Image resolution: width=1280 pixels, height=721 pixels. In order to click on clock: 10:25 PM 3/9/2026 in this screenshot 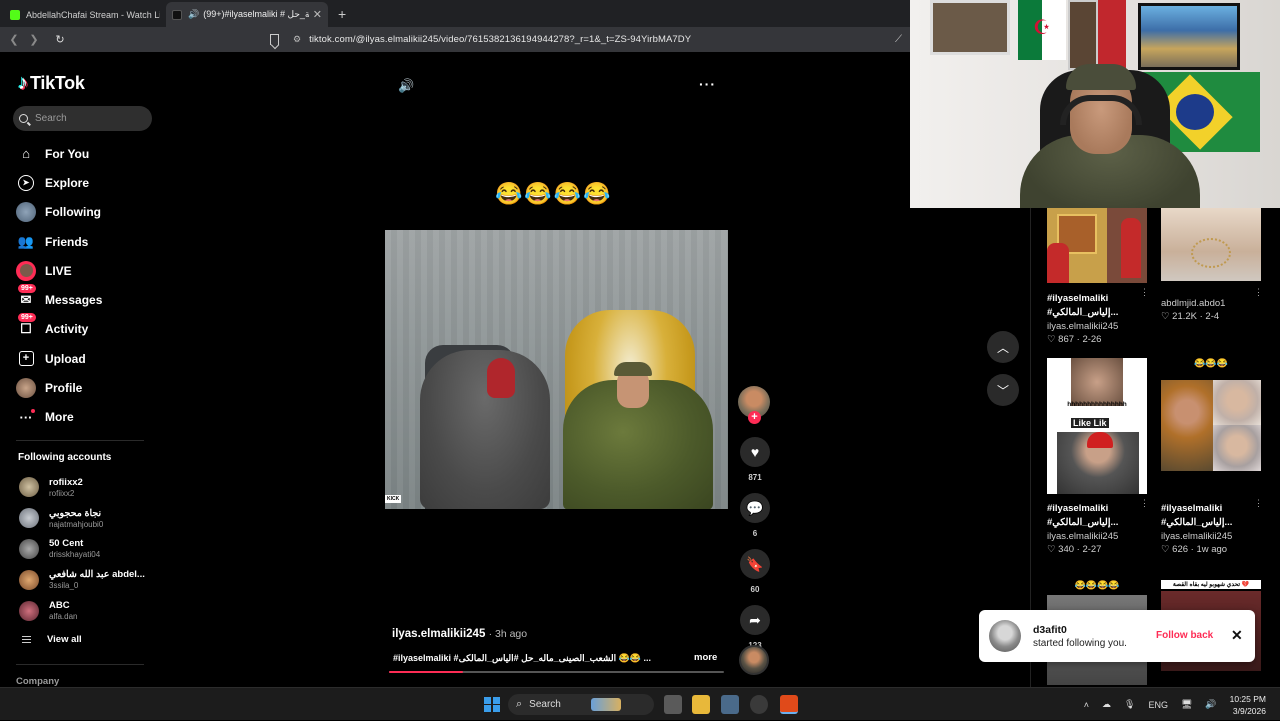, I will do `click(1248, 705)`.